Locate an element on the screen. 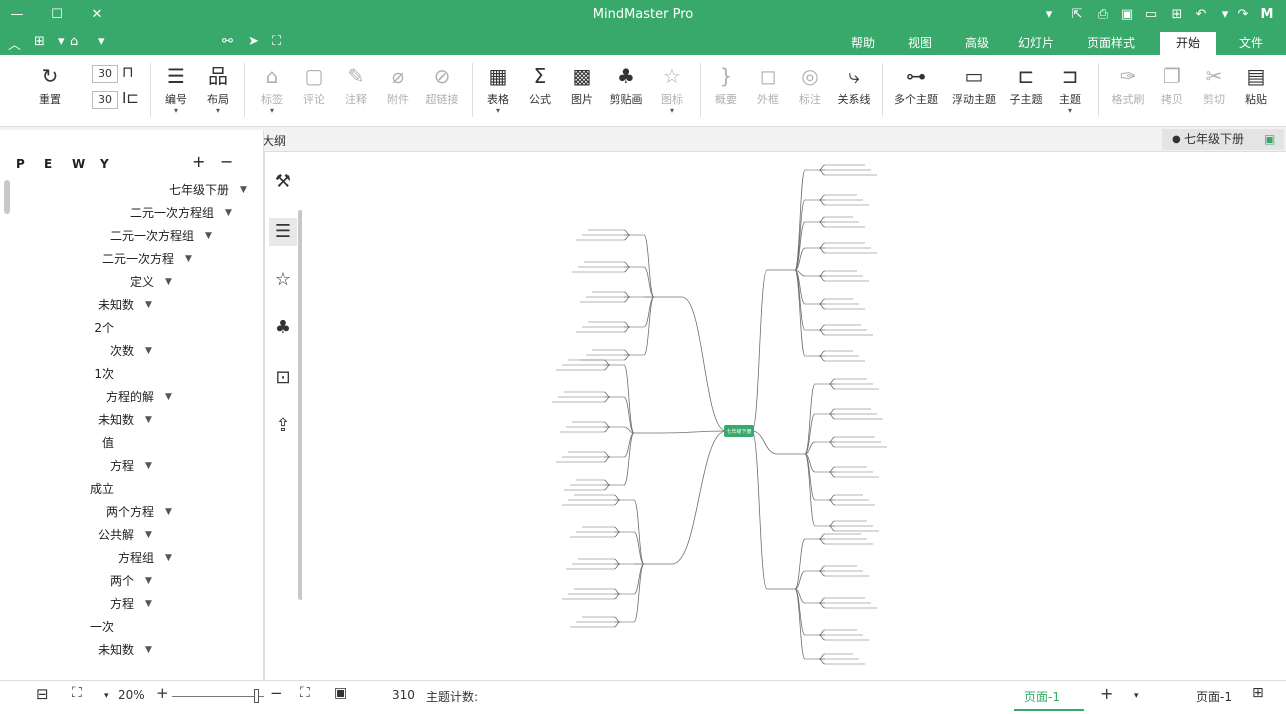 This screenshot has height=714, width=1286. layout-button: 品 布局 ▾ is located at coordinates (218, 89).